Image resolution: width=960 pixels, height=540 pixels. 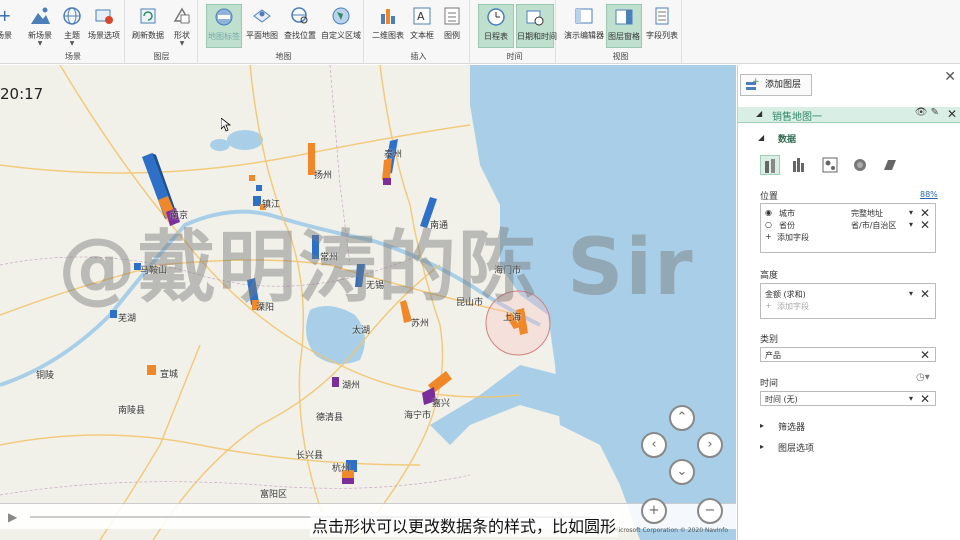 I want to click on mouse-cursor-icon, so click(x=226, y=125).